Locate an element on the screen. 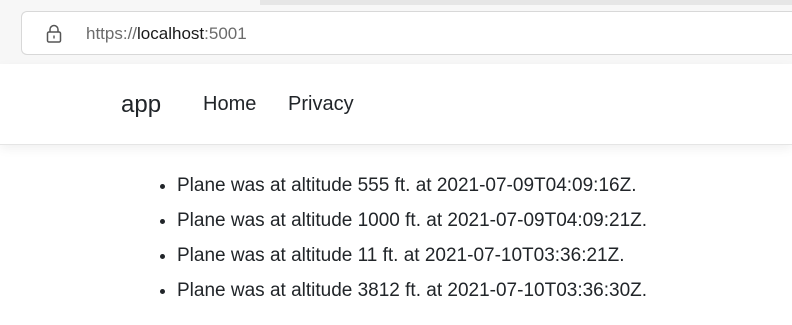  nav-link-privacy: Privacy is located at coordinates (321, 104).